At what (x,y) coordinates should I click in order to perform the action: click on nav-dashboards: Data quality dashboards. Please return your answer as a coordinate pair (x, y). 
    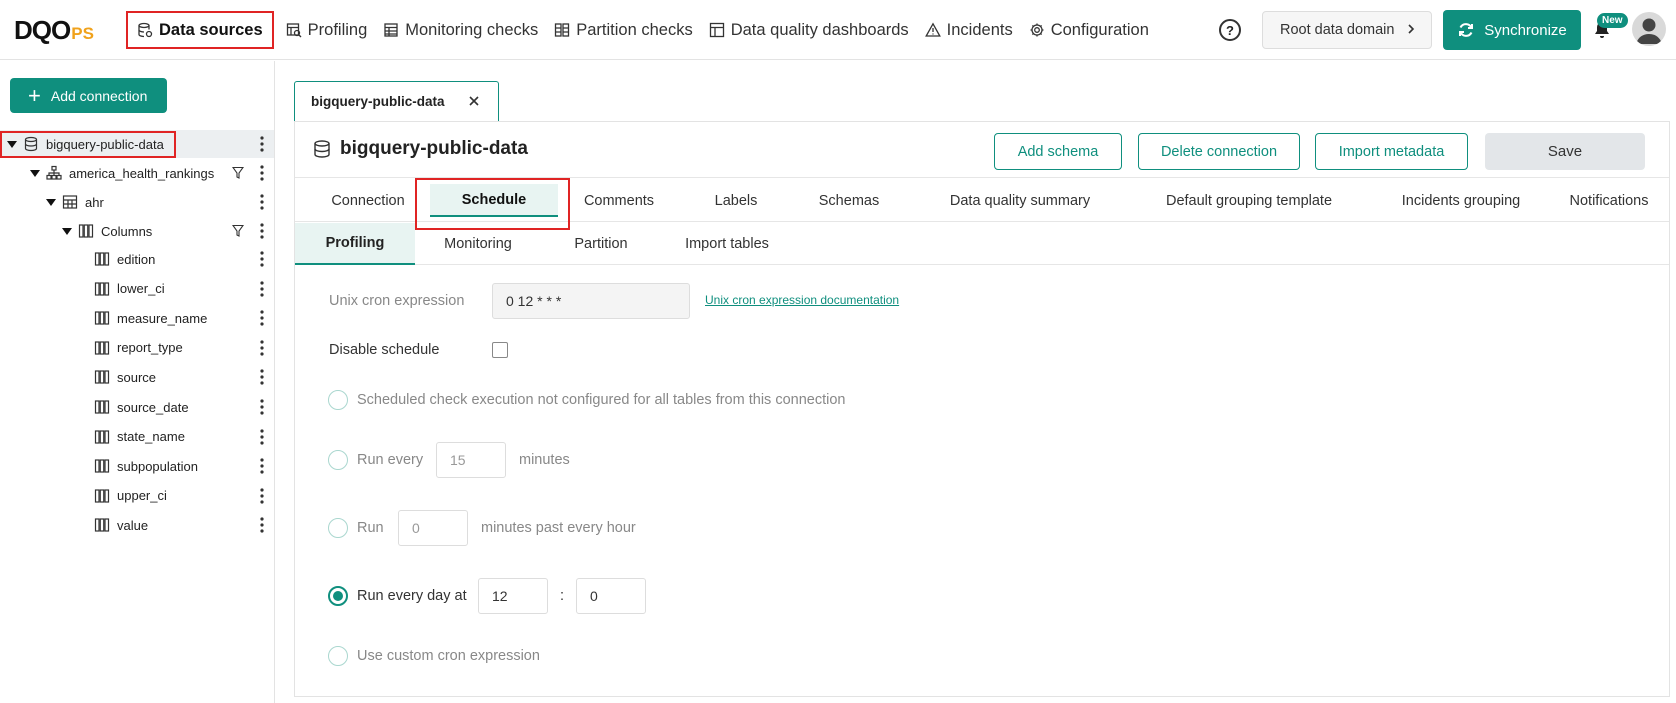
    Looking at the image, I should click on (809, 30).